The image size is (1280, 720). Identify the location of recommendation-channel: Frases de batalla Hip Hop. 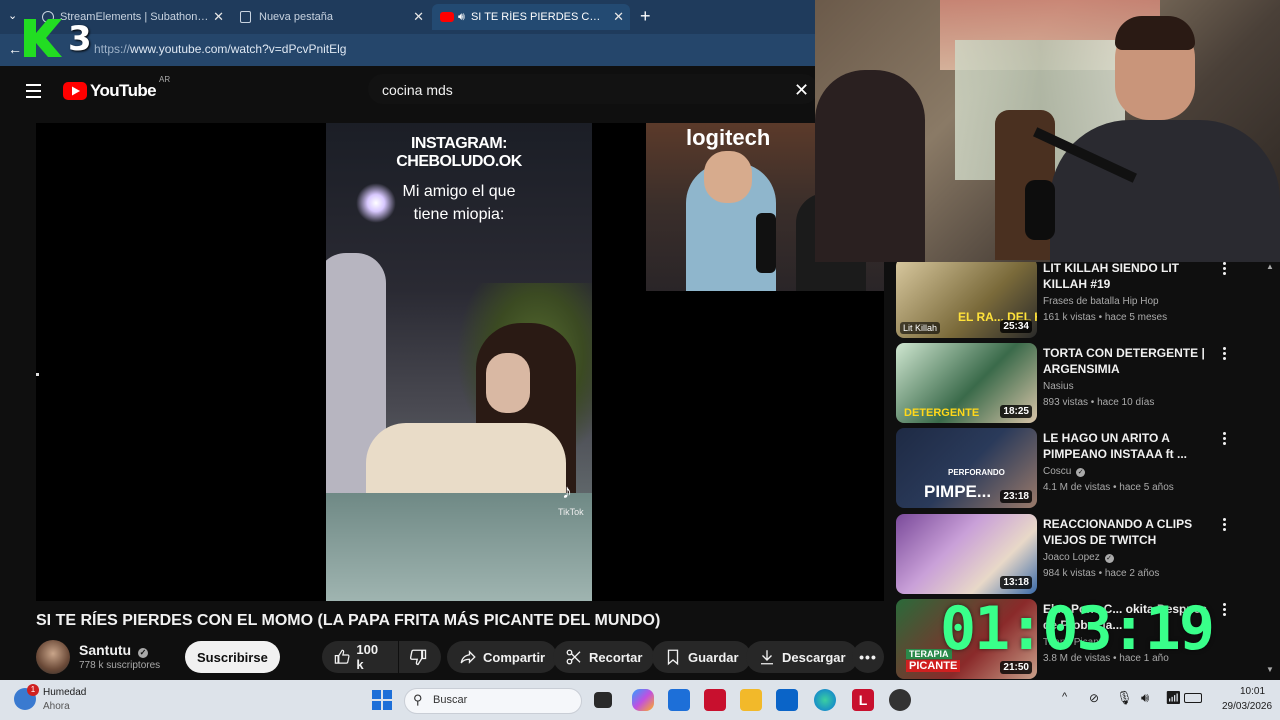
(1101, 301).